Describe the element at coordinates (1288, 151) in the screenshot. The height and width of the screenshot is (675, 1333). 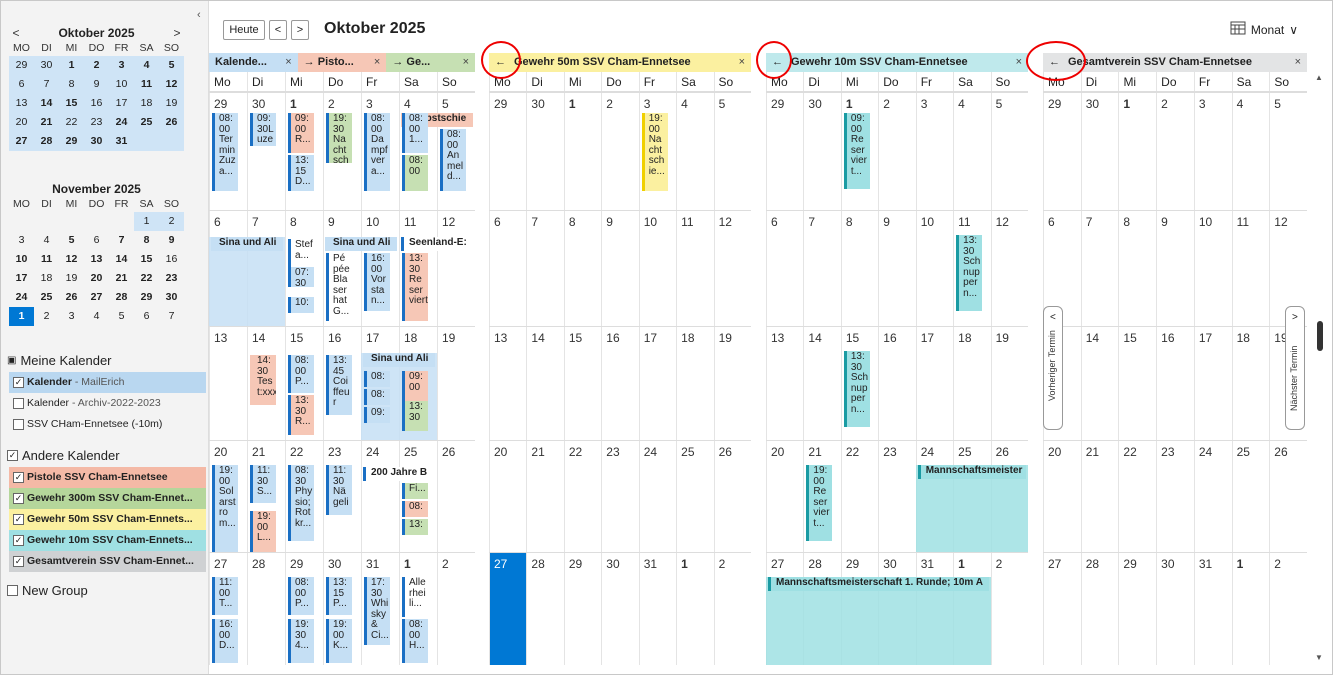
I see `day-cell: 5` at that location.